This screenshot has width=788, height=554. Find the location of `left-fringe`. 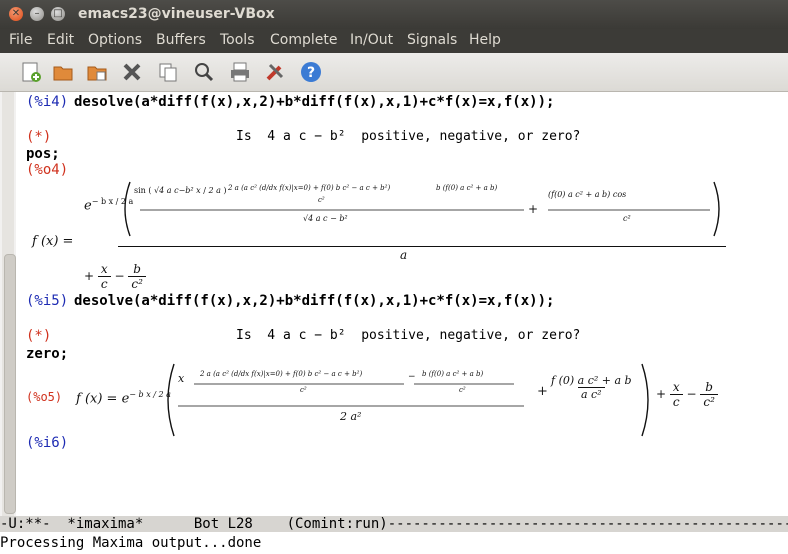

left-fringe is located at coordinates (8, 304).